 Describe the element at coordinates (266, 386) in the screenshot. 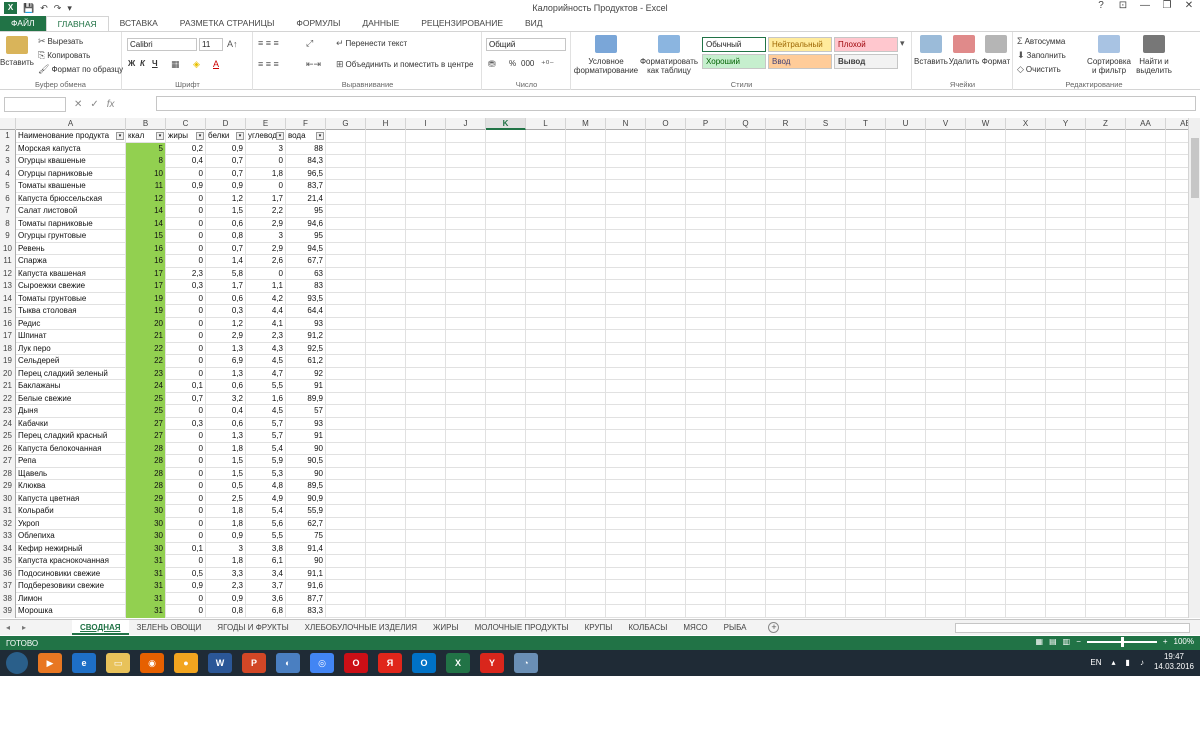

I see `cell: 5,5` at that location.